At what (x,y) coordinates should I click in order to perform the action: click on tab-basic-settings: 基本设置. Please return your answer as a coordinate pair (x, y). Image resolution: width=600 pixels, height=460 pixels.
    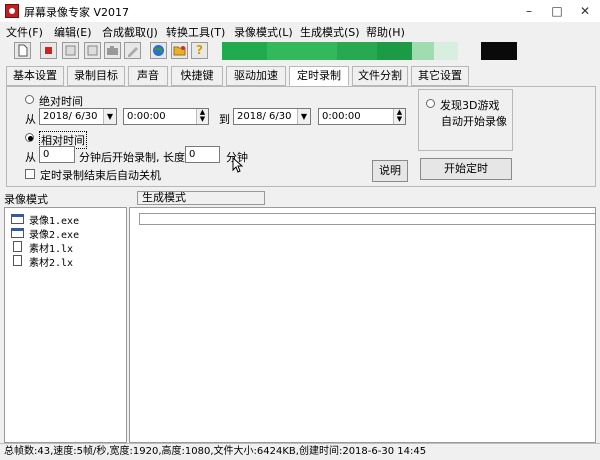
    Looking at the image, I should click on (35, 76).